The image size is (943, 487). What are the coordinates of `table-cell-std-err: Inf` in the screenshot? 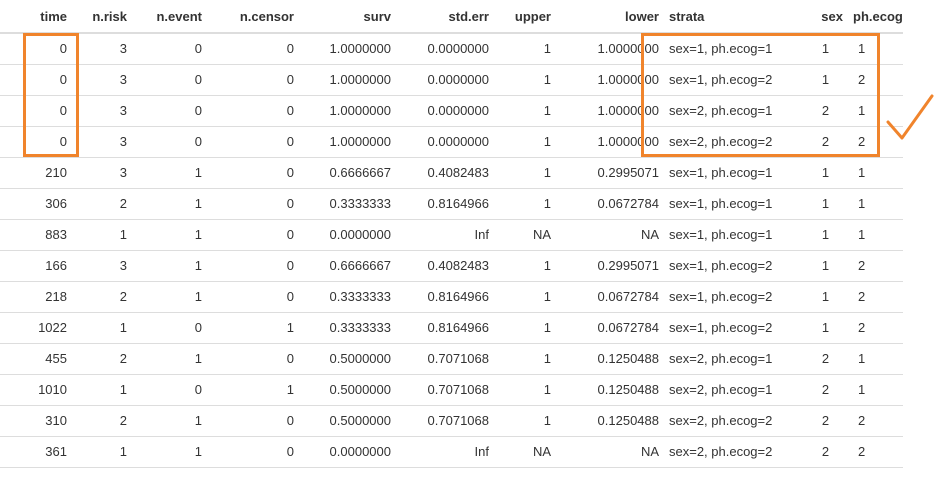 It's located at (445, 452).